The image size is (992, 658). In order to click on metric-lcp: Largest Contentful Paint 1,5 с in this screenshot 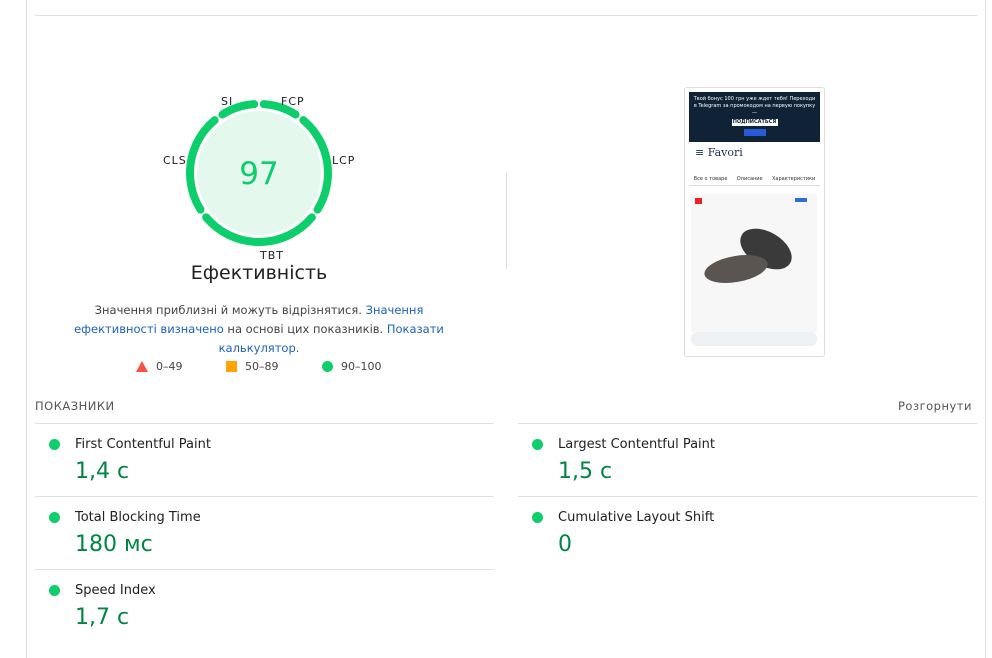, I will do `click(747, 459)`.